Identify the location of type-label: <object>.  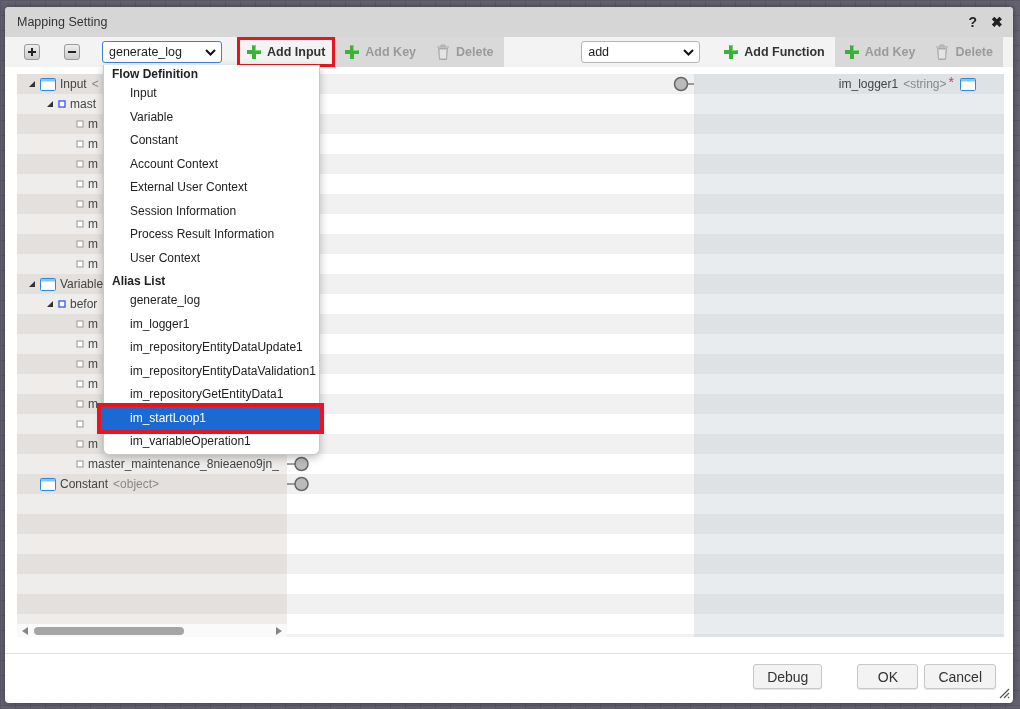
(136, 484).